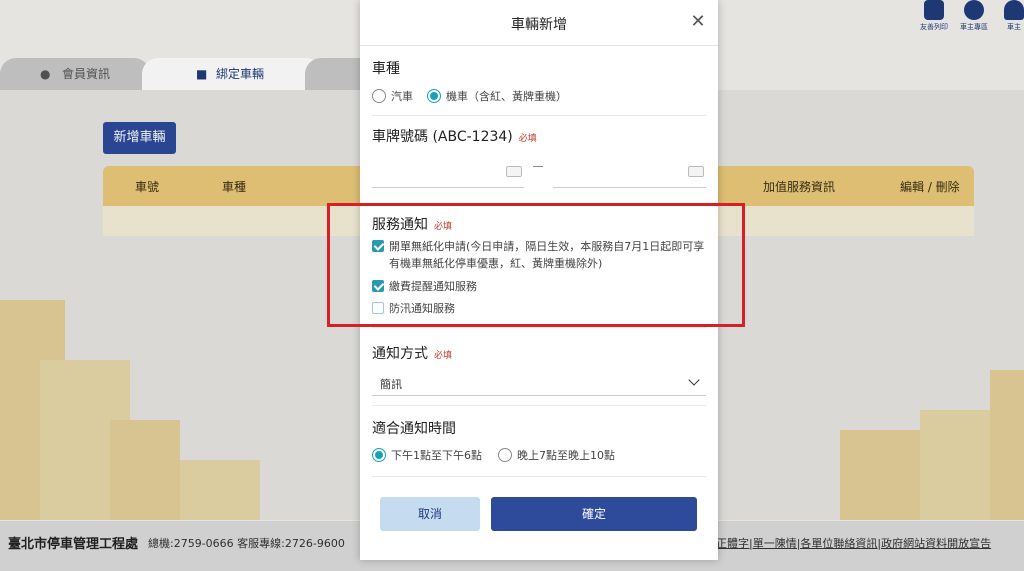 The image size is (1024, 571). What do you see at coordinates (414, 429) in the screenshot?
I see `notify-time-label: 適合通知時間` at bounding box center [414, 429].